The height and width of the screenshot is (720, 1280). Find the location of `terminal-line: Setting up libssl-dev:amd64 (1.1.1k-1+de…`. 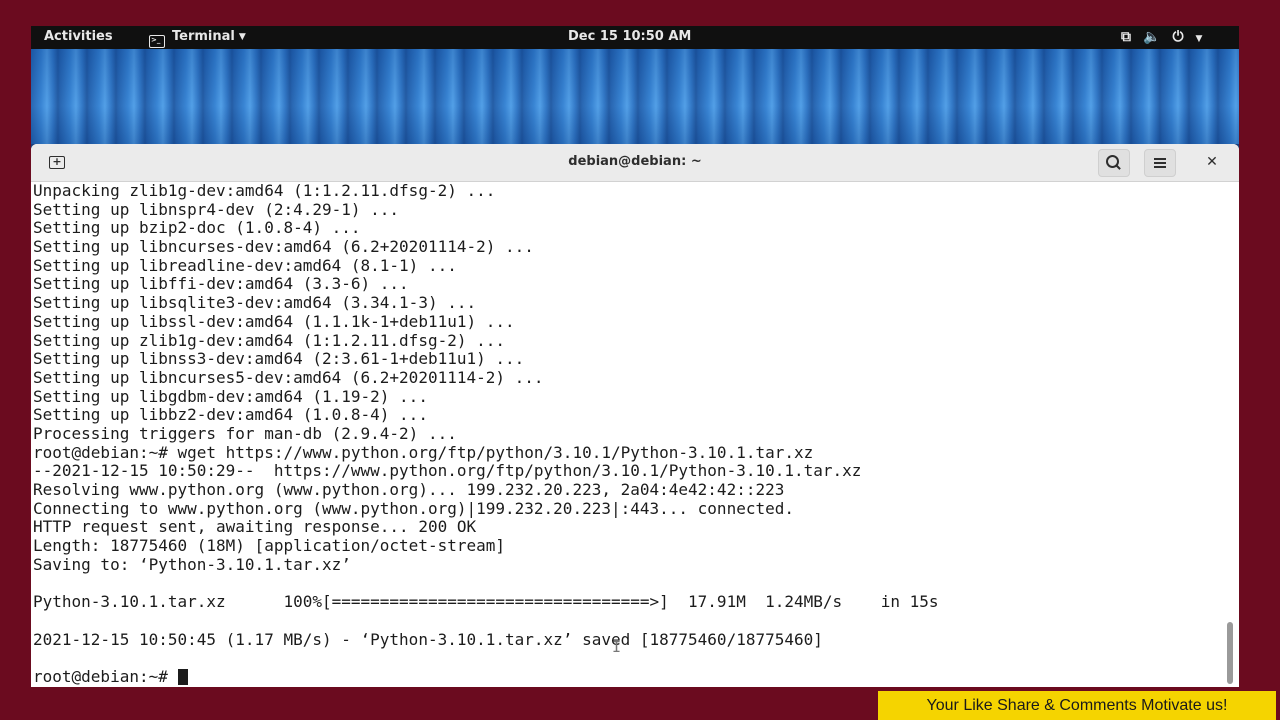

terminal-line: Setting up libssl-dev:amd64 (1.1.1k-1+de… is located at coordinates (274, 321).